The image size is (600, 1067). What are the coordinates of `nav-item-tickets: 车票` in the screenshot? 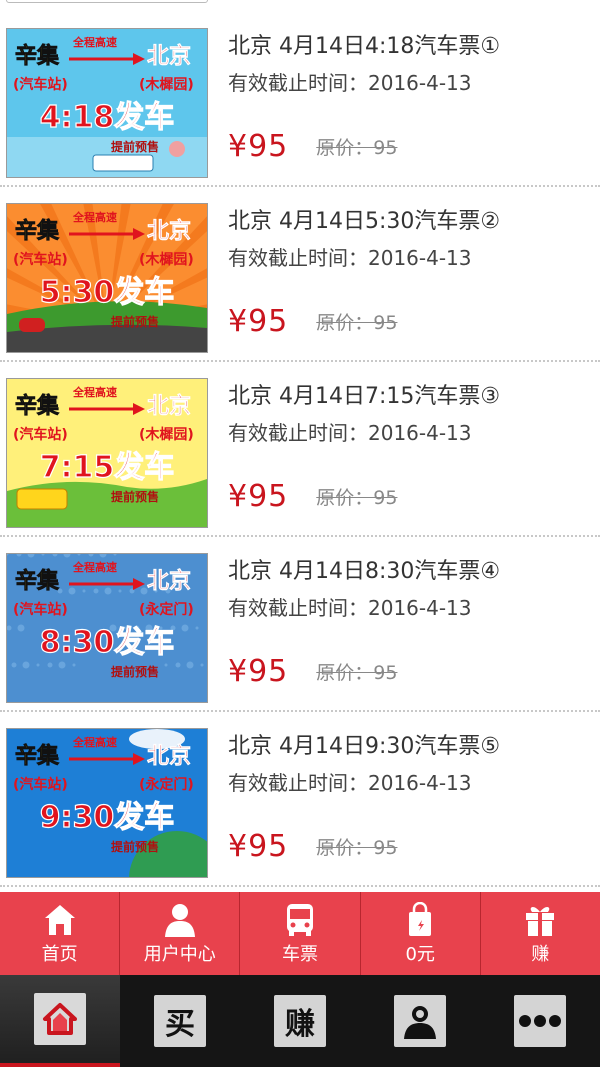 It's located at (300, 933).